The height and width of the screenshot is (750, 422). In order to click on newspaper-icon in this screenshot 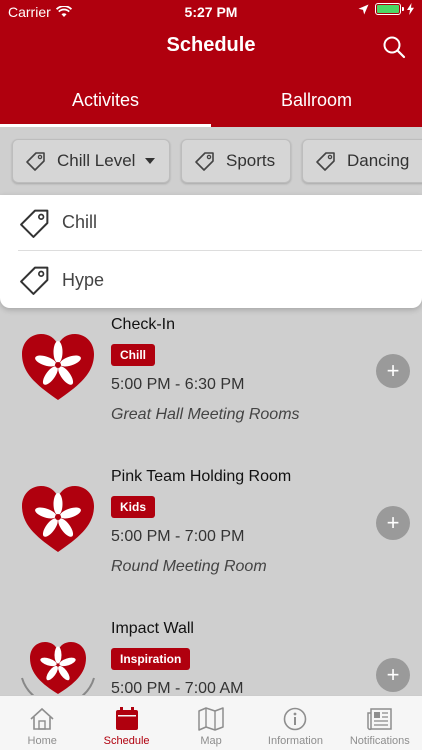, I will do `click(379, 719)`.